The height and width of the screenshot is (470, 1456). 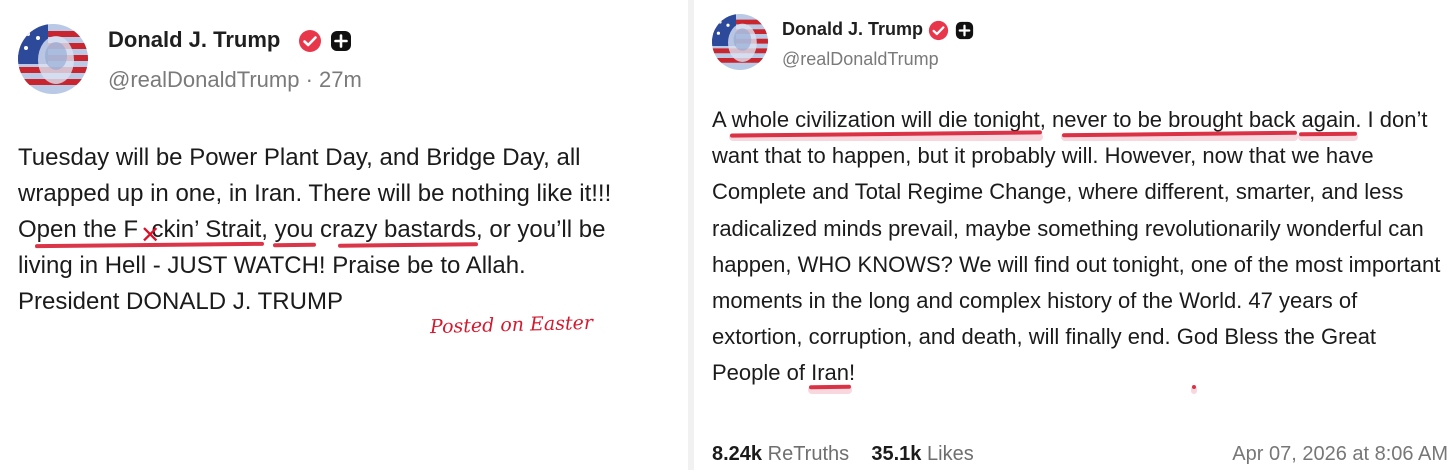 What do you see at coordinates (206, 229) in the screenshot?
I see `highlighted-text: ckin’ Strait` at bounding box center [206, 229].